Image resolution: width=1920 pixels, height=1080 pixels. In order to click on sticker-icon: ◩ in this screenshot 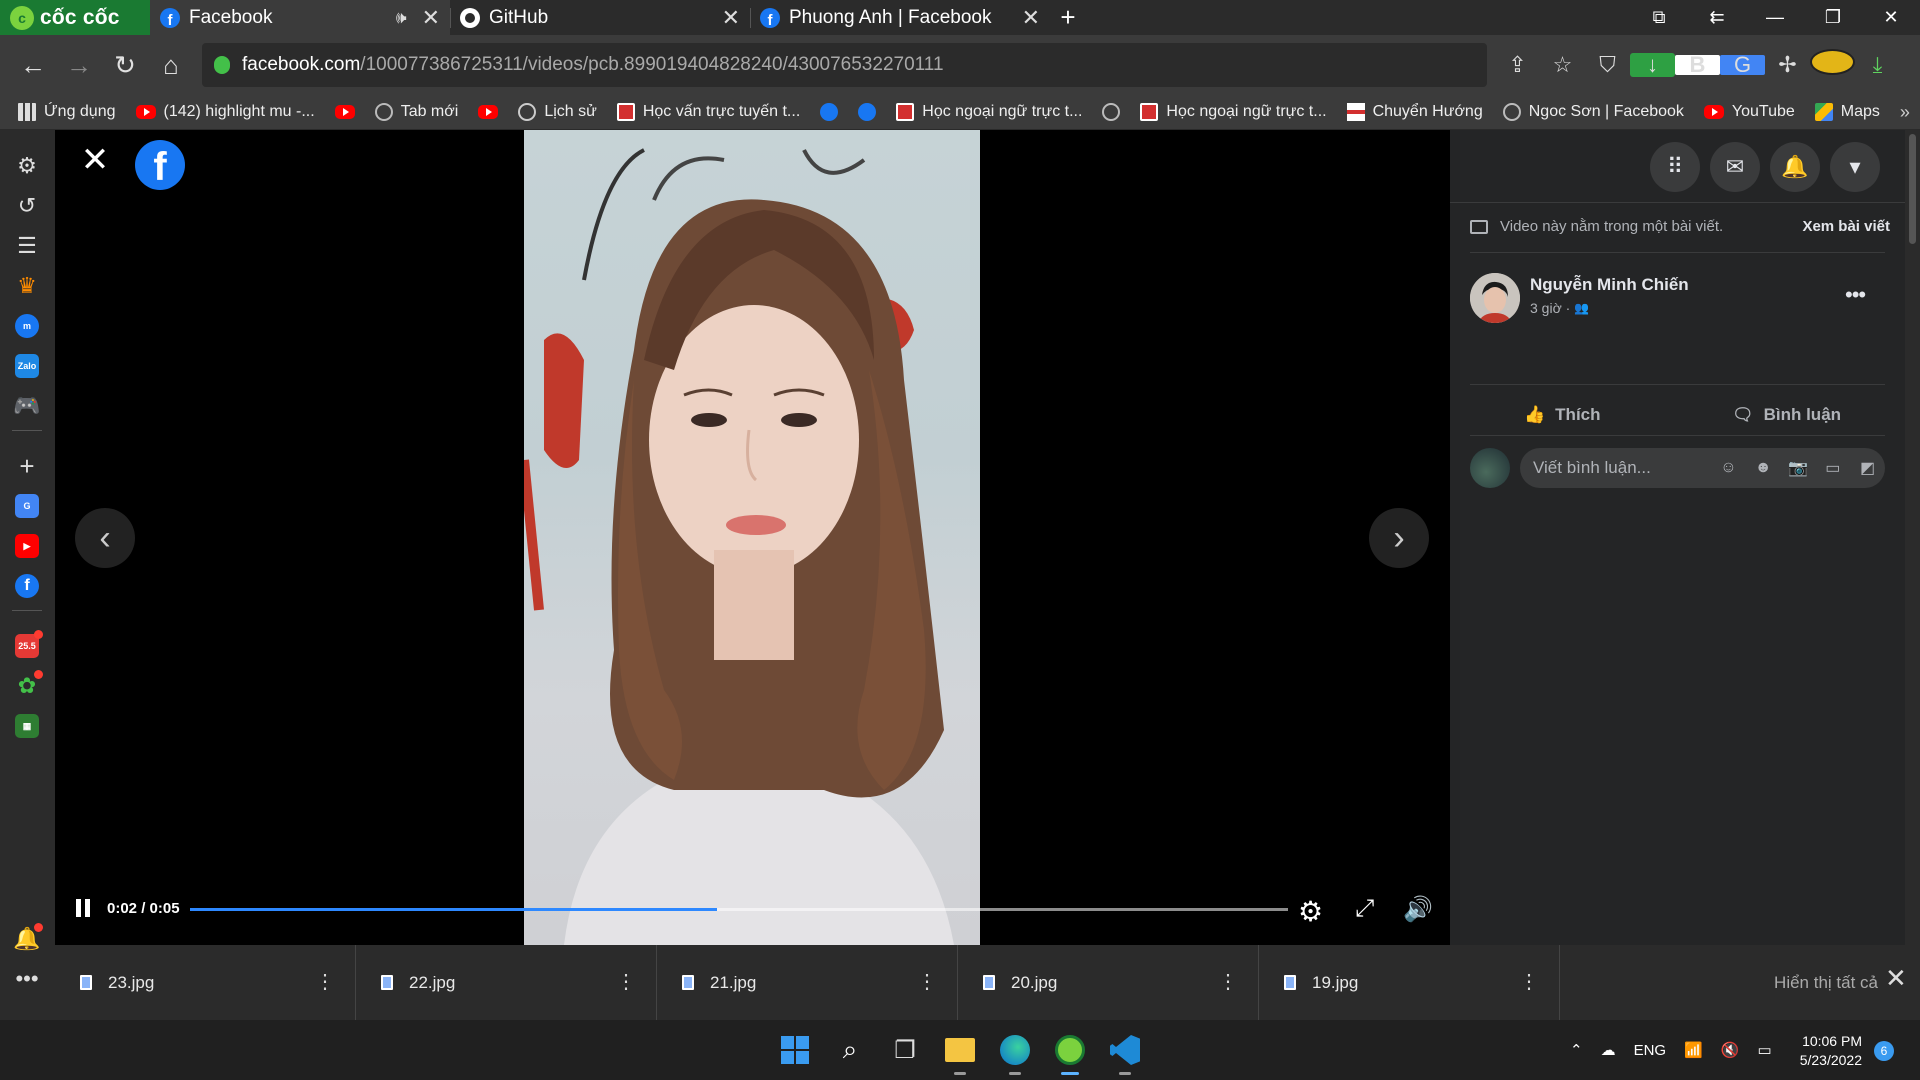, I will do `click(1867, 468)`.